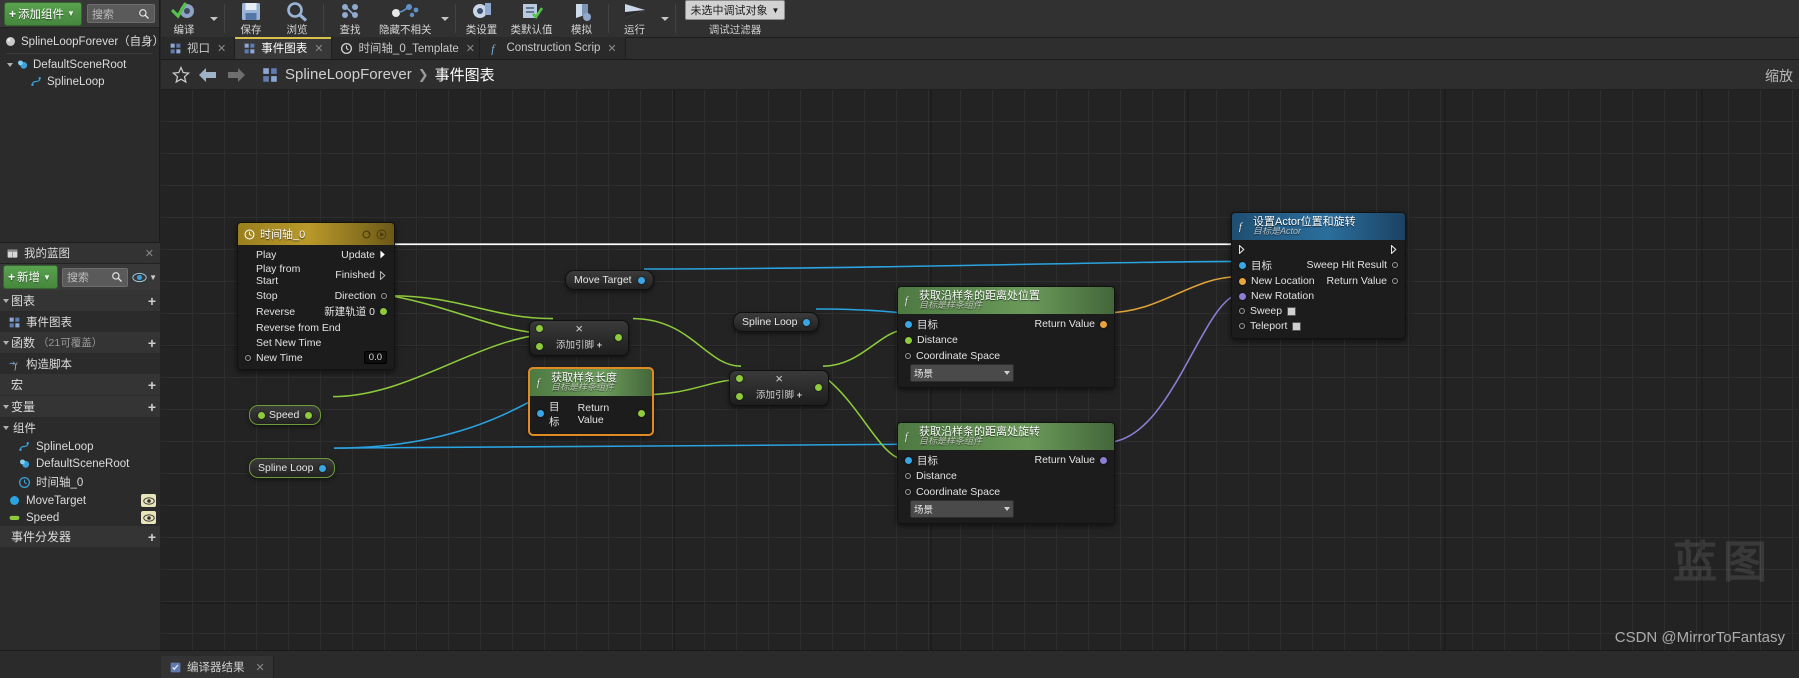 This screenshot has width=1799, height=678. Describe the element at coordinates (609, 280) in the screenshot. I see `node-get-move-target: Move Target` at that location.